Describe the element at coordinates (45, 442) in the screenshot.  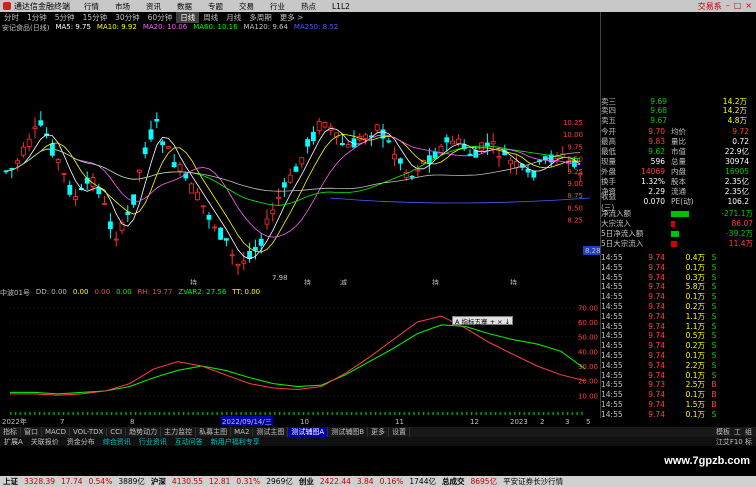
I see `extension-tab: 关联报价` at that location.